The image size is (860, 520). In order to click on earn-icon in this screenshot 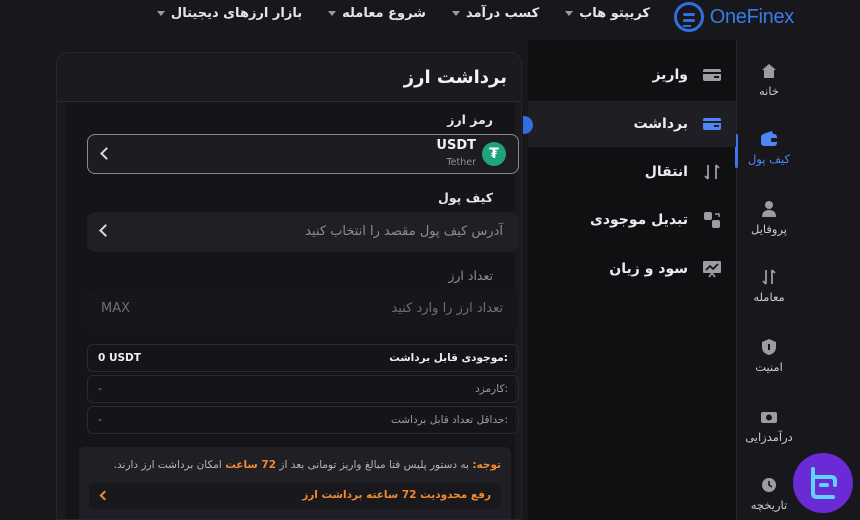, I will do `click(769, 417)`.